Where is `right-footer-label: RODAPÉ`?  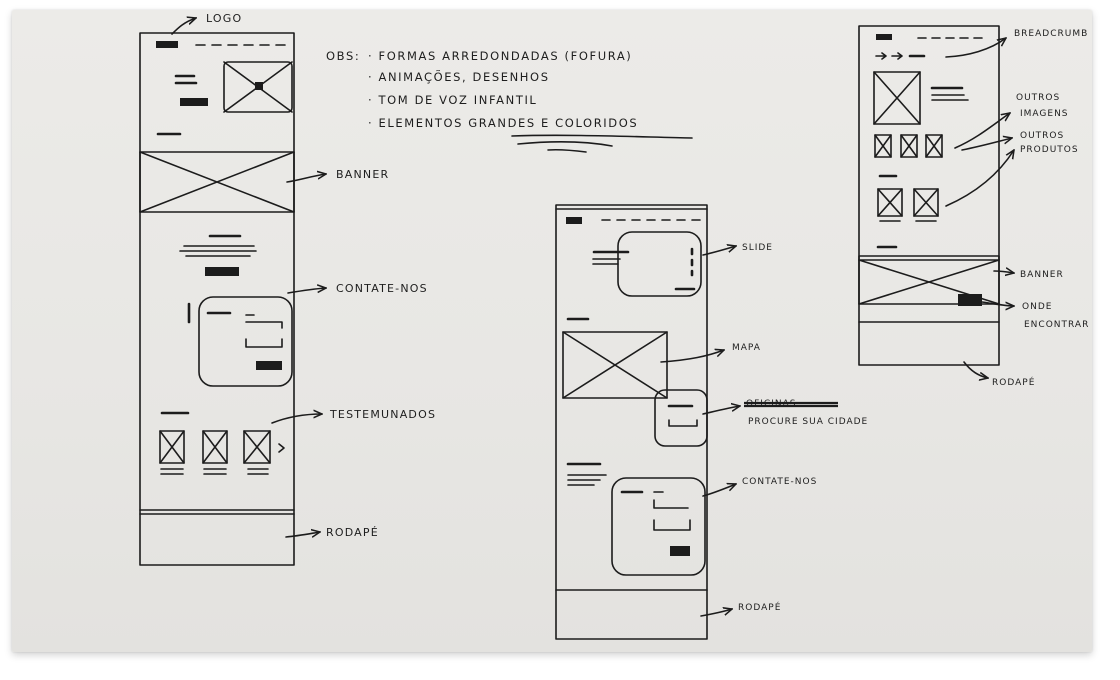 right-footer-label: RODAPÉ is located at coordinates (1013, 382).